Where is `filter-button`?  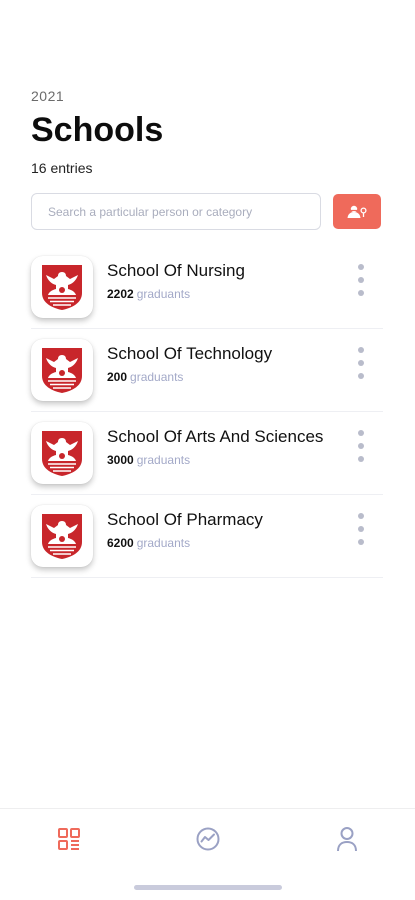 filter-button is located at coordinates (357, 211).